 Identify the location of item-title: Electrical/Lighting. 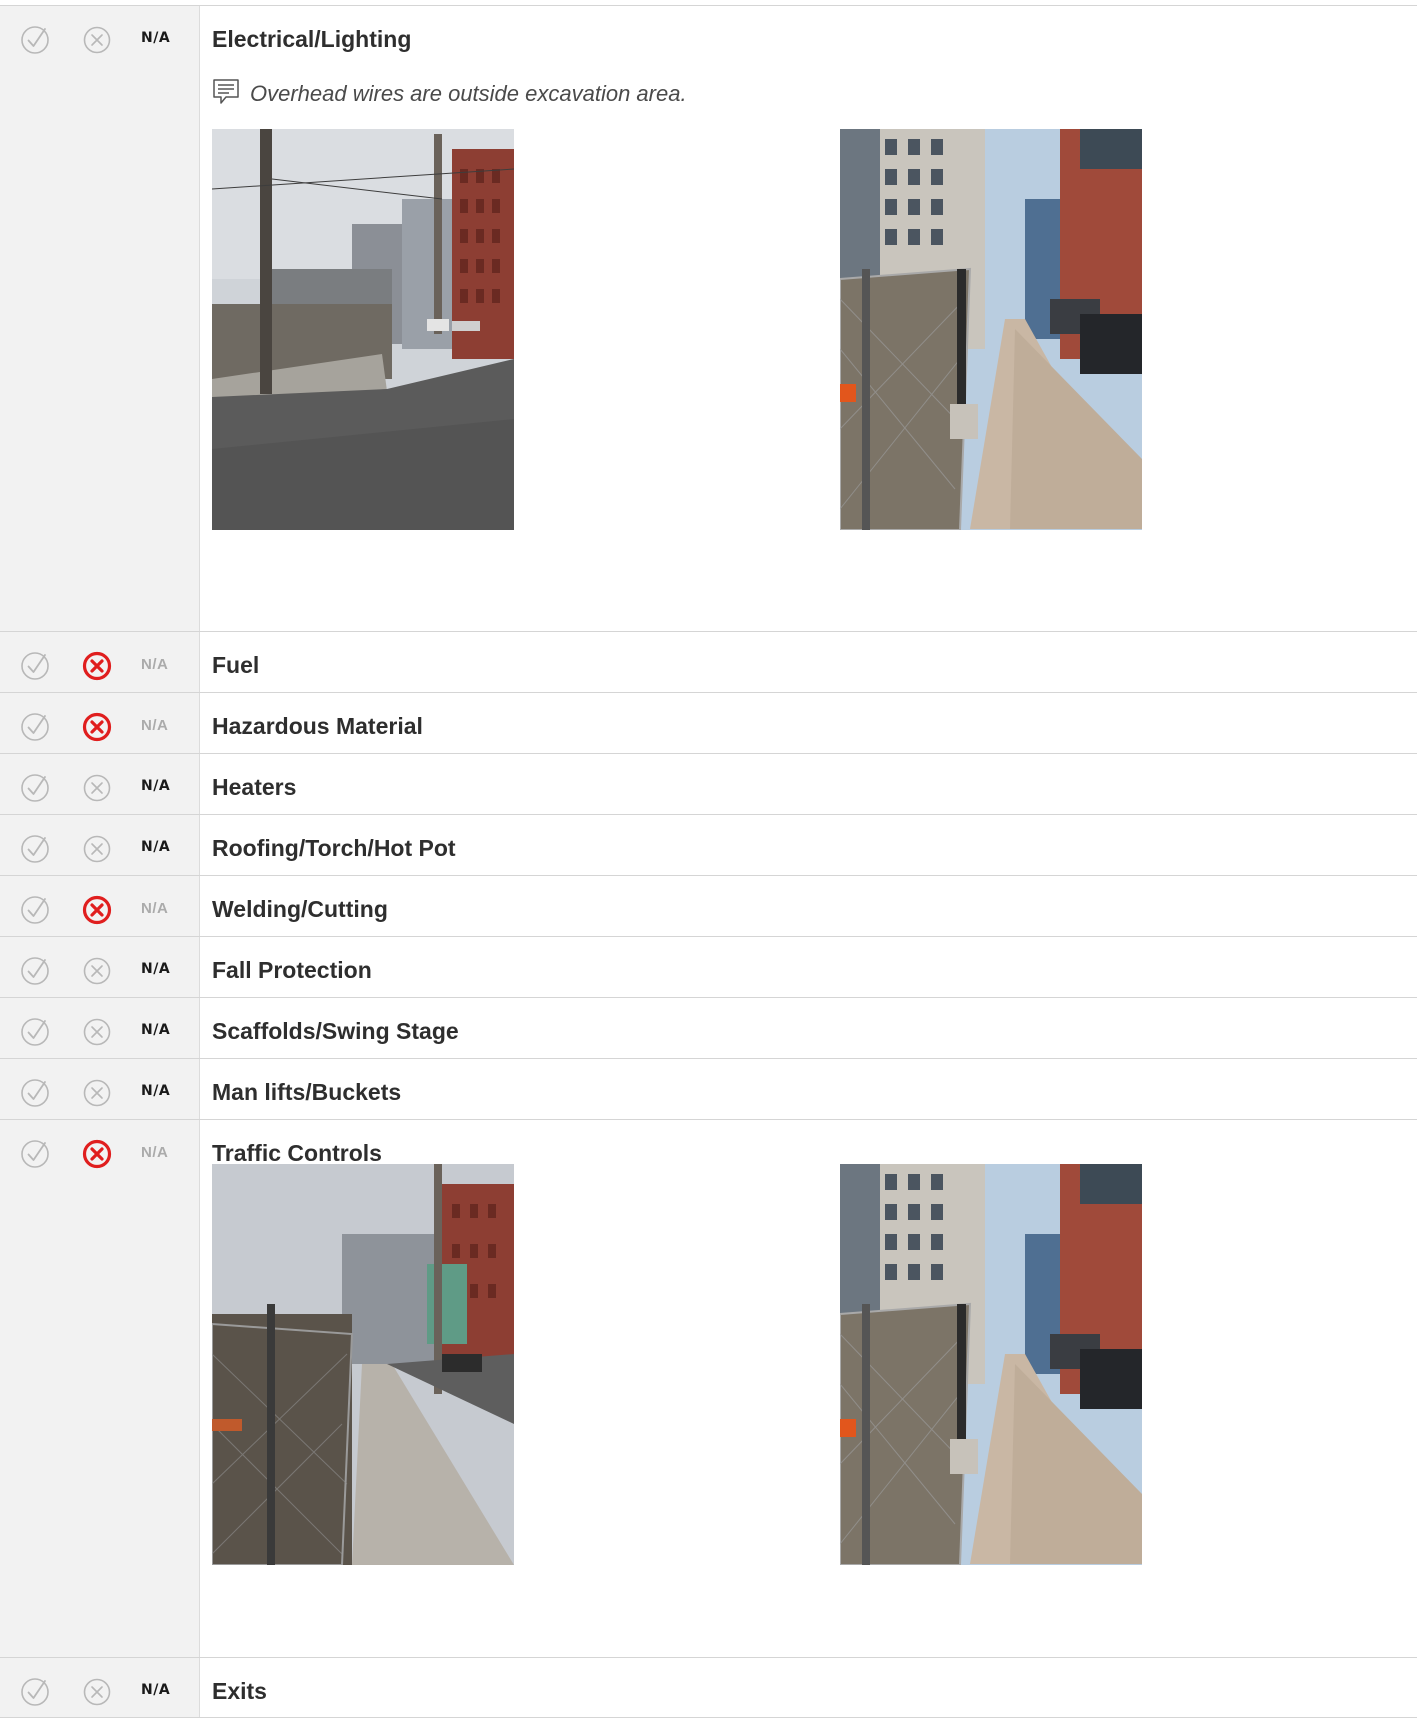
(312, 39).